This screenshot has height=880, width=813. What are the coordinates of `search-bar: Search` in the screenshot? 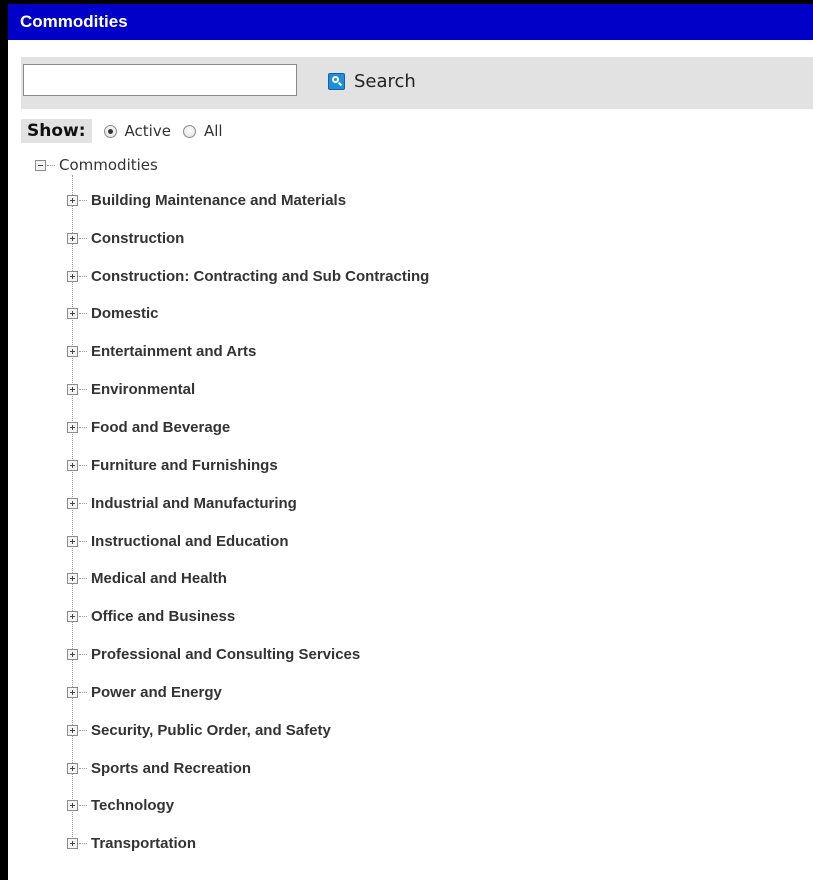 It's located at (417, 83).